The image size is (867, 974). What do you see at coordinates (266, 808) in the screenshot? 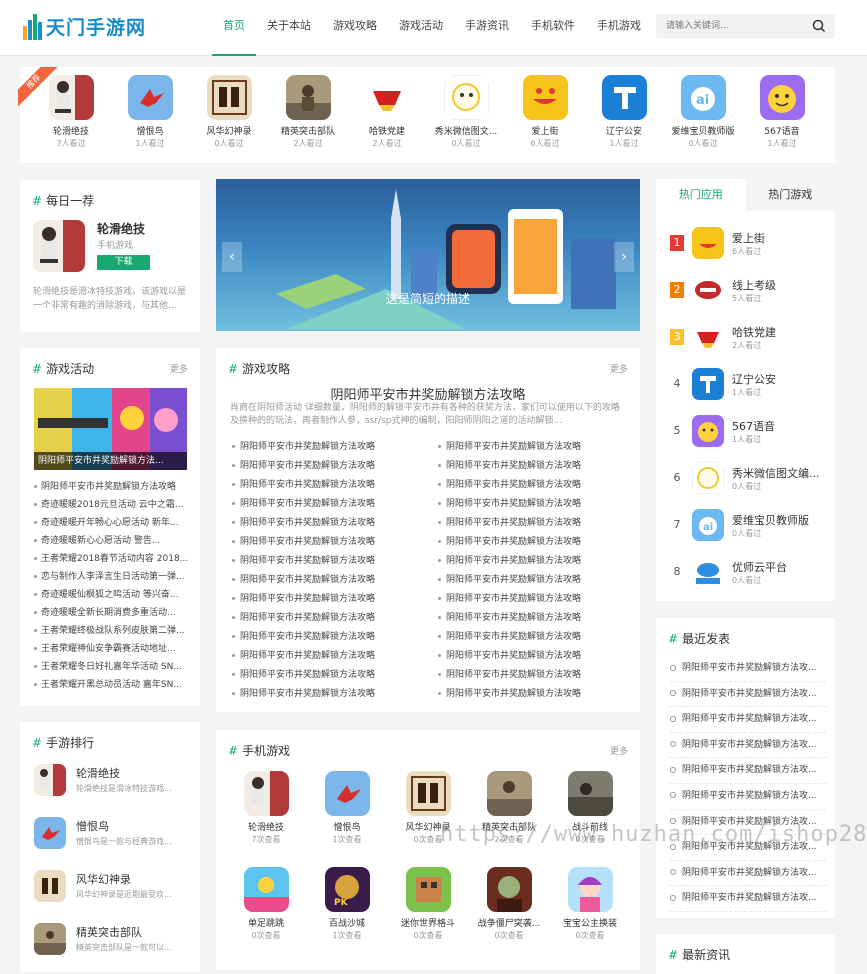
I see `game-card: 轮滑绝技 7次查看` at bounding box center [266, 808].